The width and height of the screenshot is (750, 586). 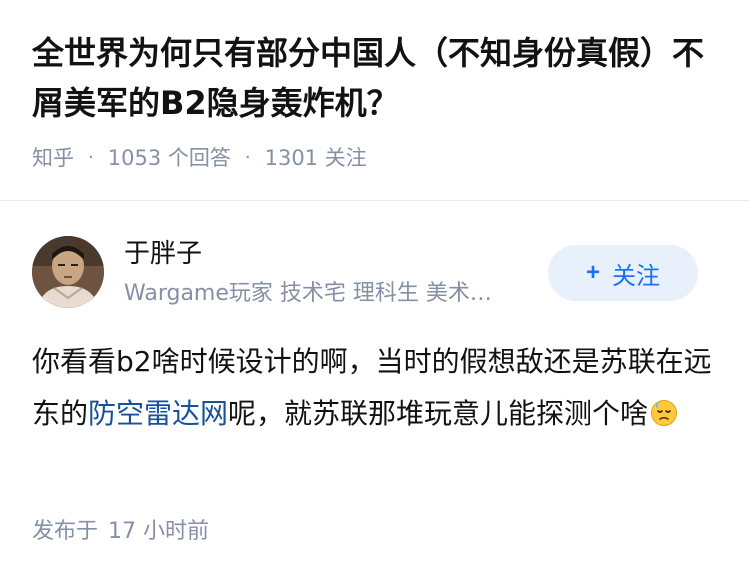 I want to click on posted-time: 发布于 17 小时前, so click(x=120, y=532).